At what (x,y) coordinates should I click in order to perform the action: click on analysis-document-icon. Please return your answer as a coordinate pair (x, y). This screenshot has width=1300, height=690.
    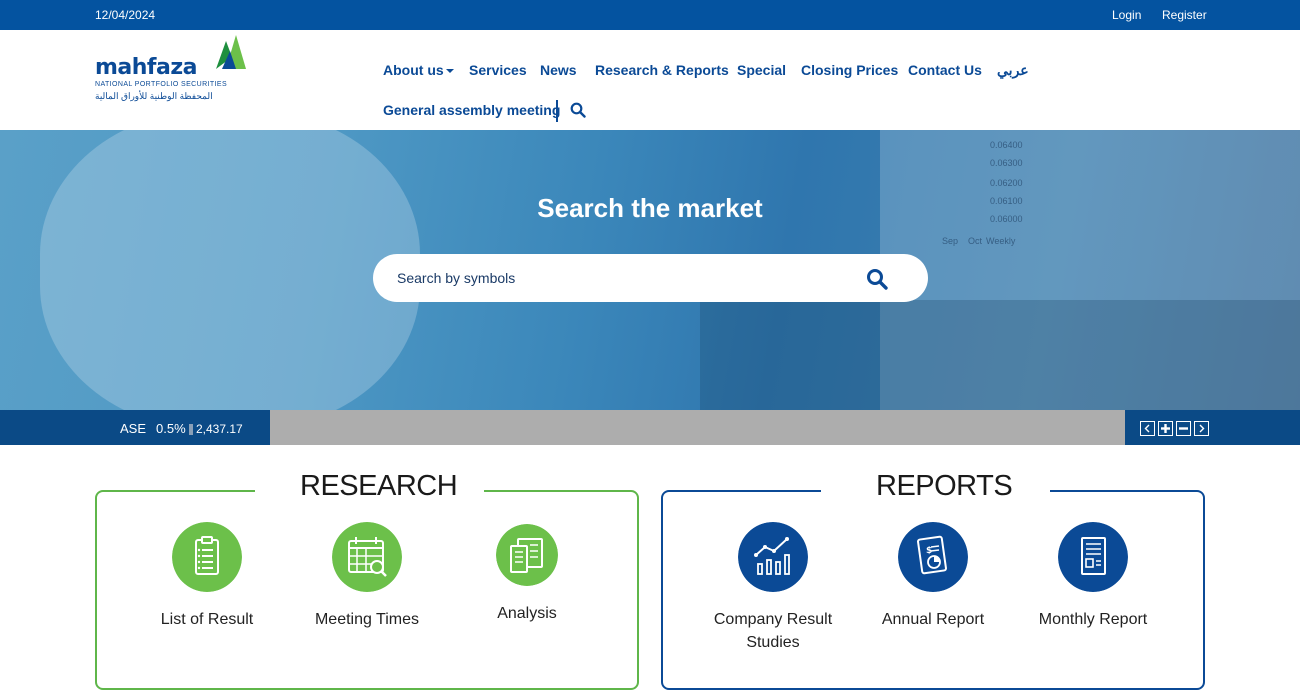
    Looking at the image, I should click on (527, 555).